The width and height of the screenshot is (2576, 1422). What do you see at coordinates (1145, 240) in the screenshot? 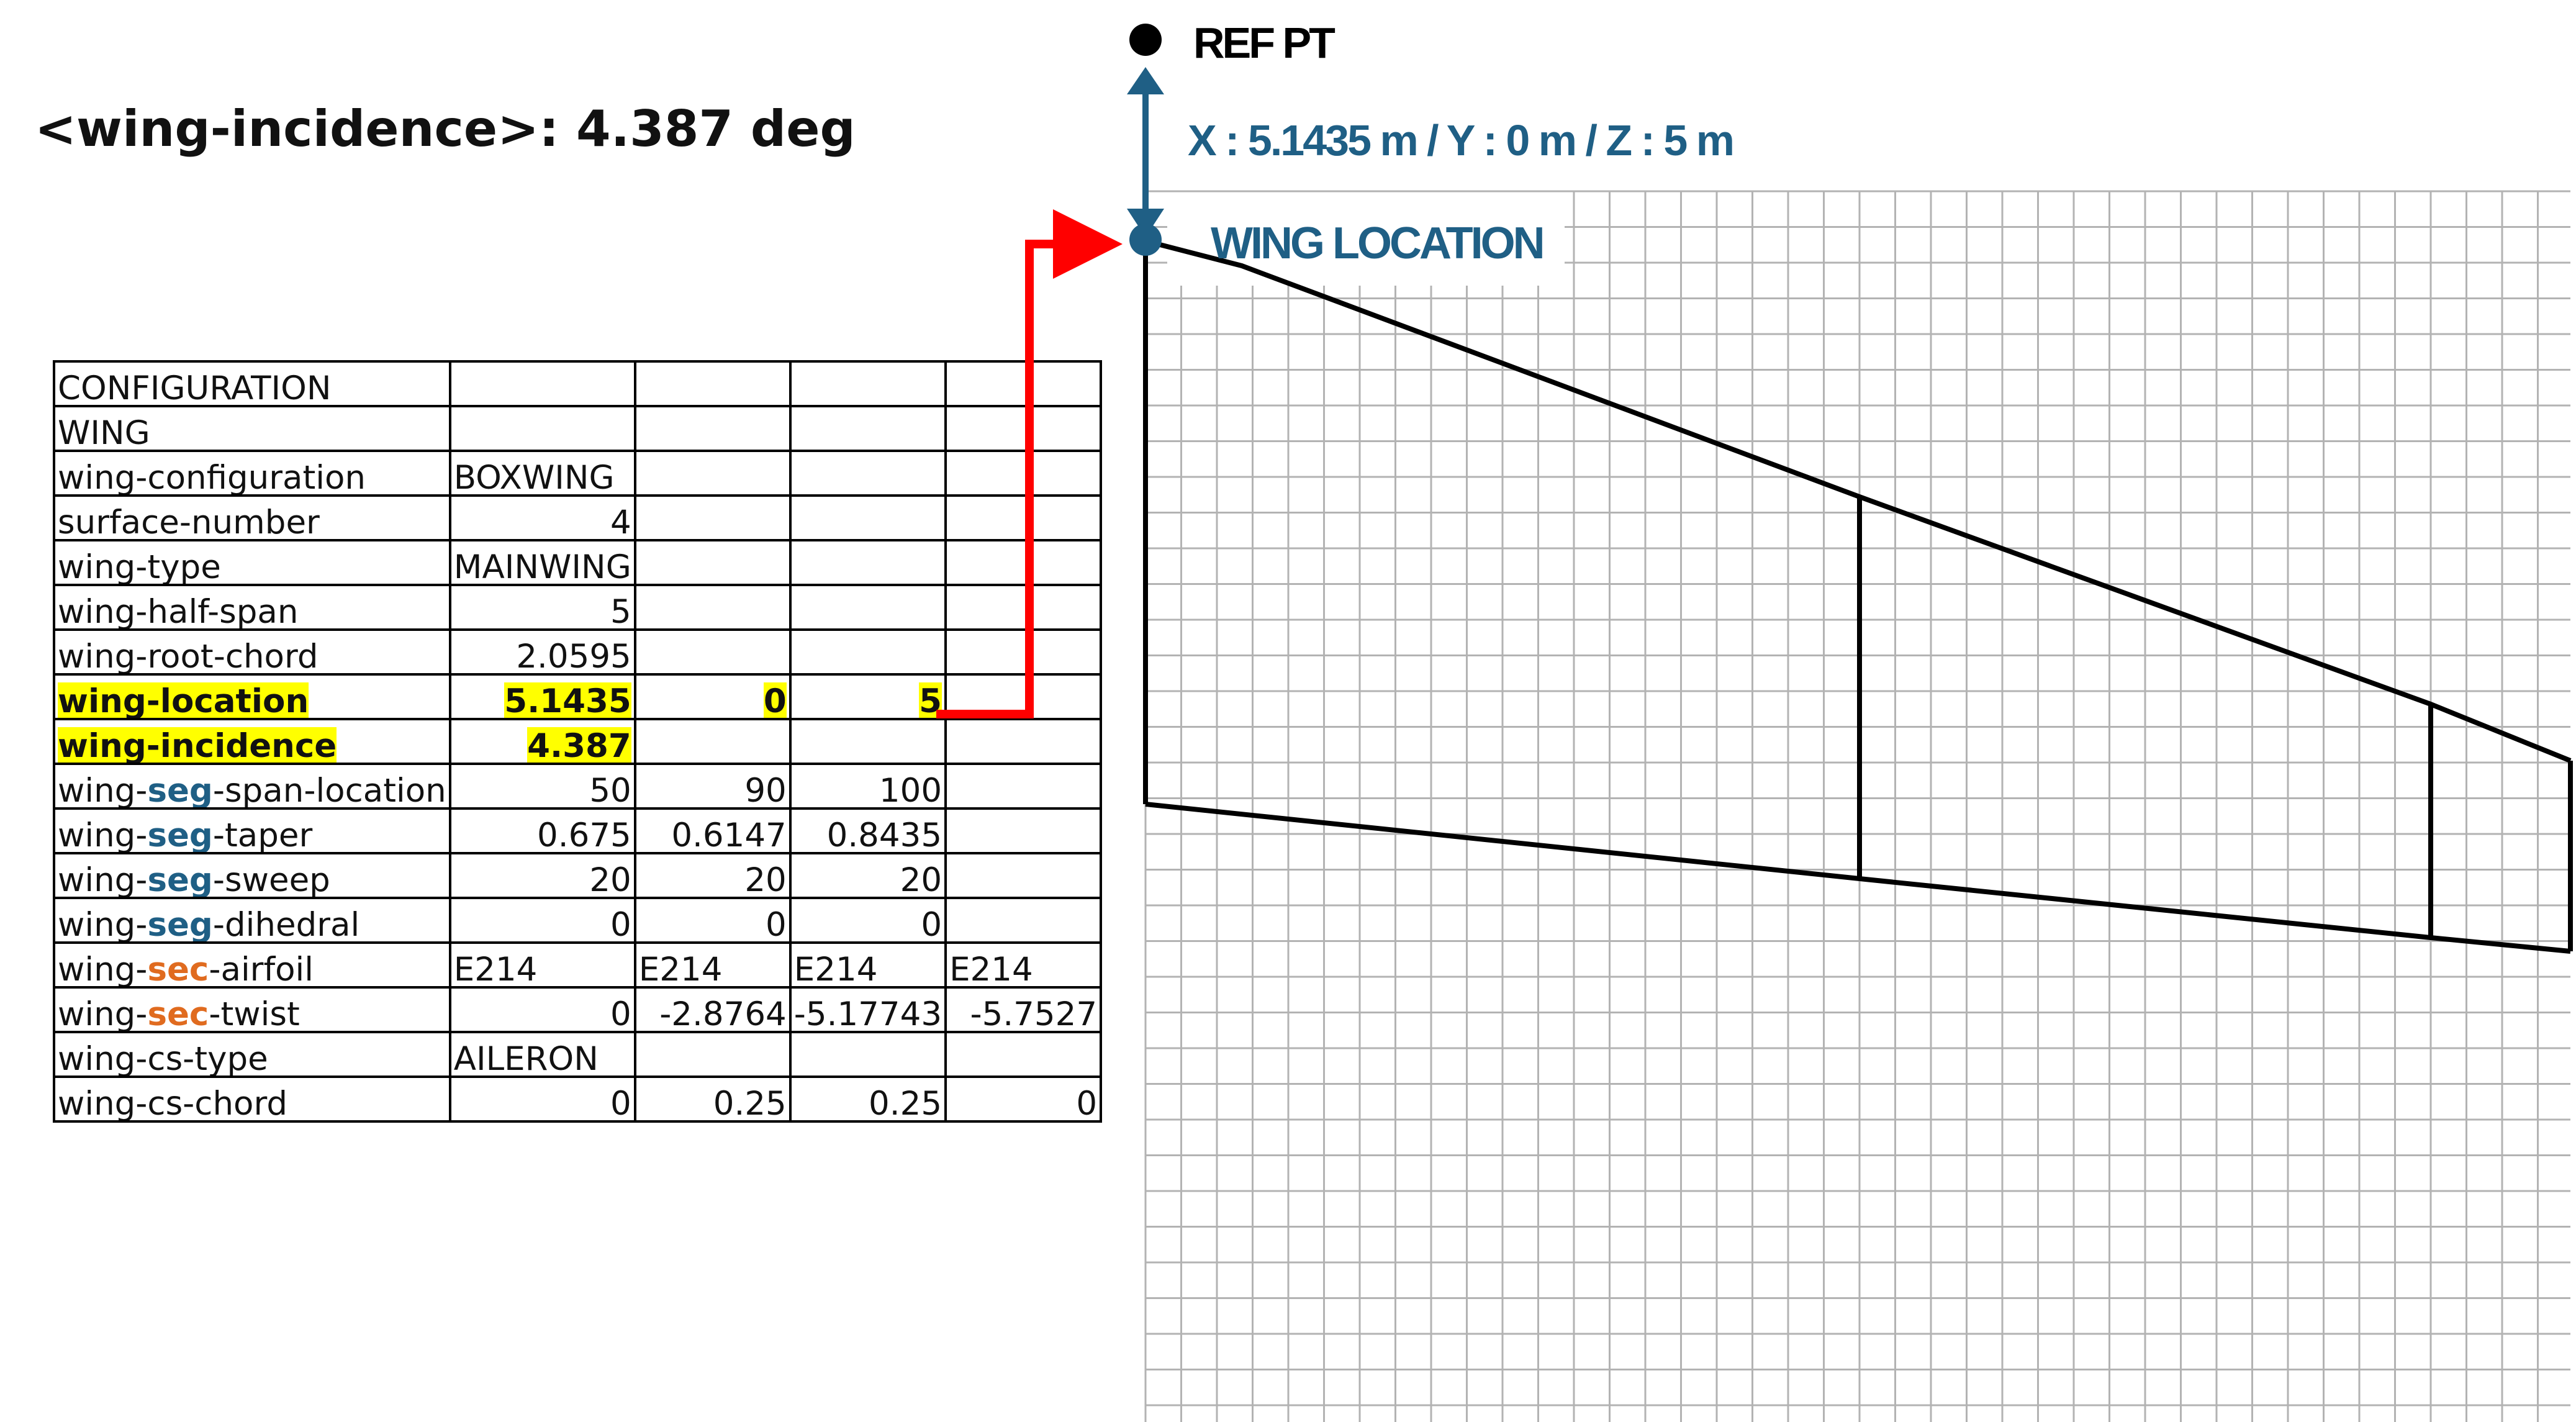
I see `wing-location-marker` at bounding box center [1145, 240].